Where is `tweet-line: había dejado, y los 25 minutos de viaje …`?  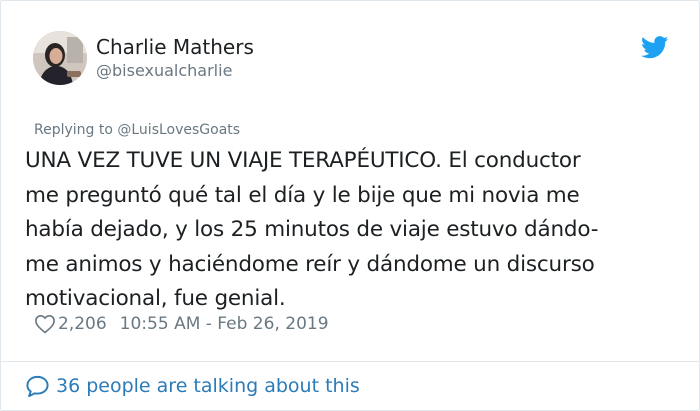
tweet-line: había dejado, y los 25 minutos de viaje … is located at coordinates (312, 229).